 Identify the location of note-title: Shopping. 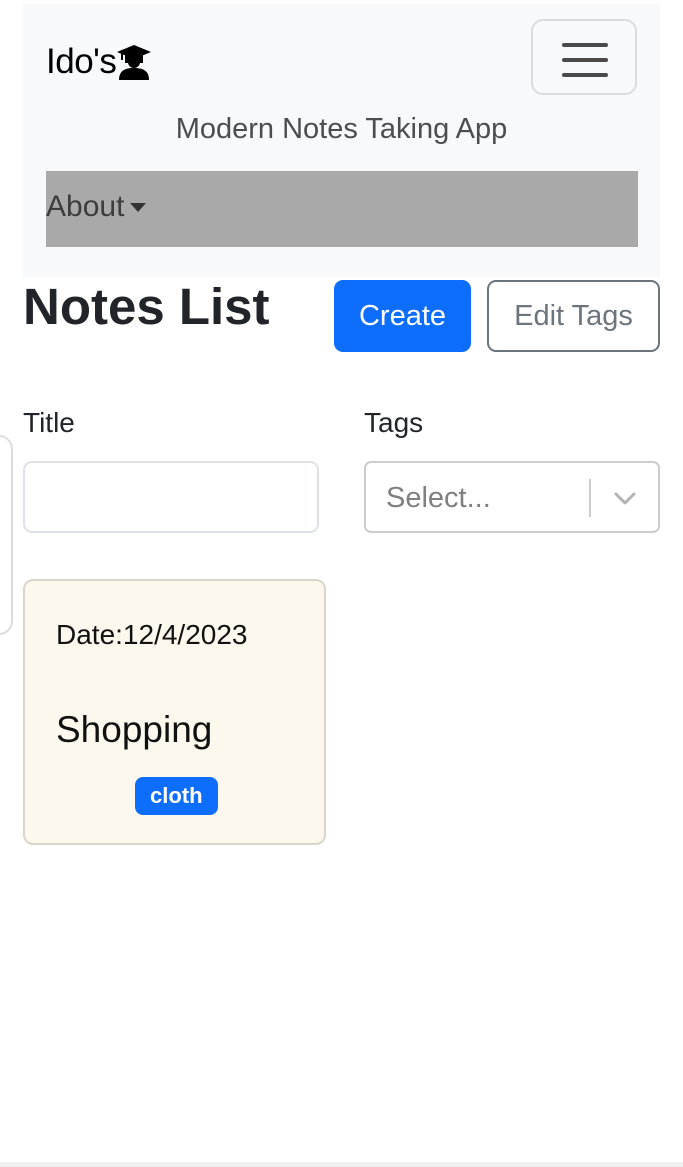
(134, 729).